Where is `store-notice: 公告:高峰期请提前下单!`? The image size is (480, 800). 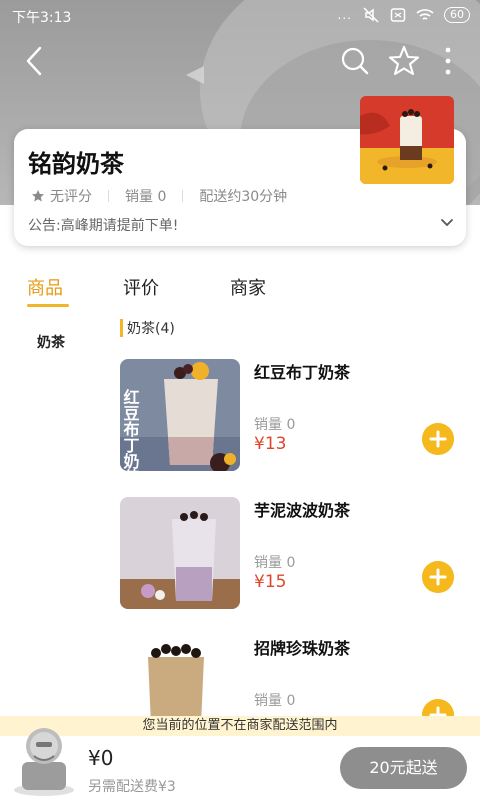 store-notice: 公告:高峰期请提前下单! is located at coordinates (103, 225).